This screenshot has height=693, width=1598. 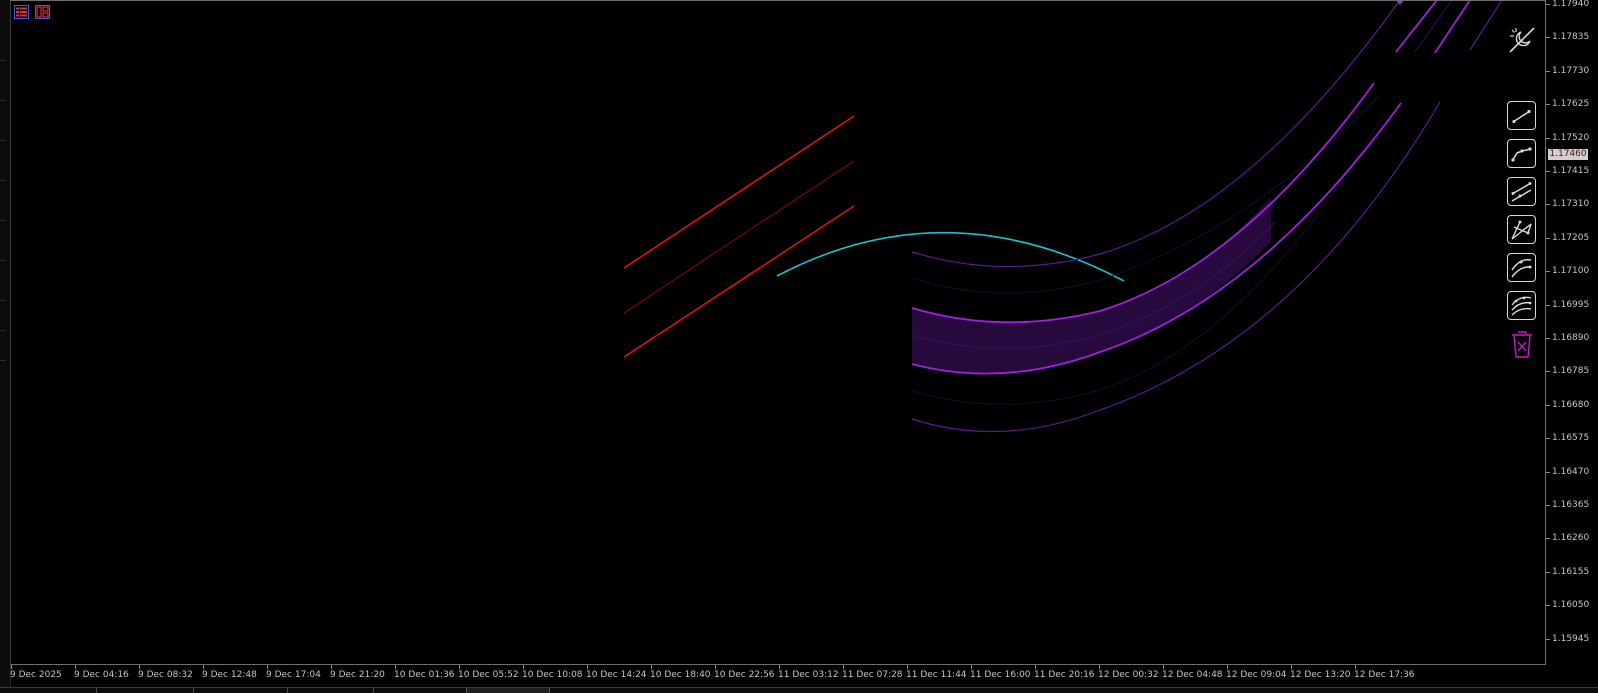 What do you see at coordinates (21, 11) in the screenshot?
I see `grid-list-icon` at bounding box center [21, 11].